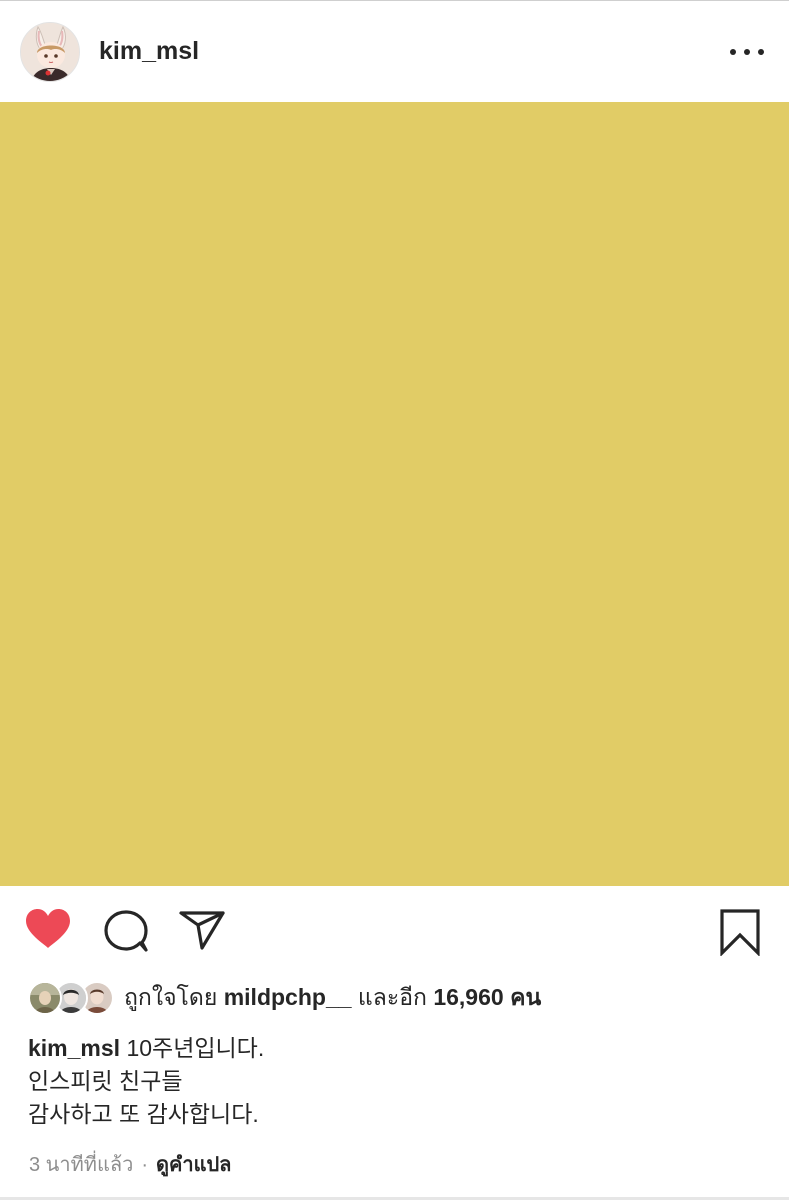 The image size is (789, 1200). What do you see at coordinates (105, 1081) in the screenshot?
I see `caption-line: 인스피릿 친구들` at bounding box center [105, 1081].